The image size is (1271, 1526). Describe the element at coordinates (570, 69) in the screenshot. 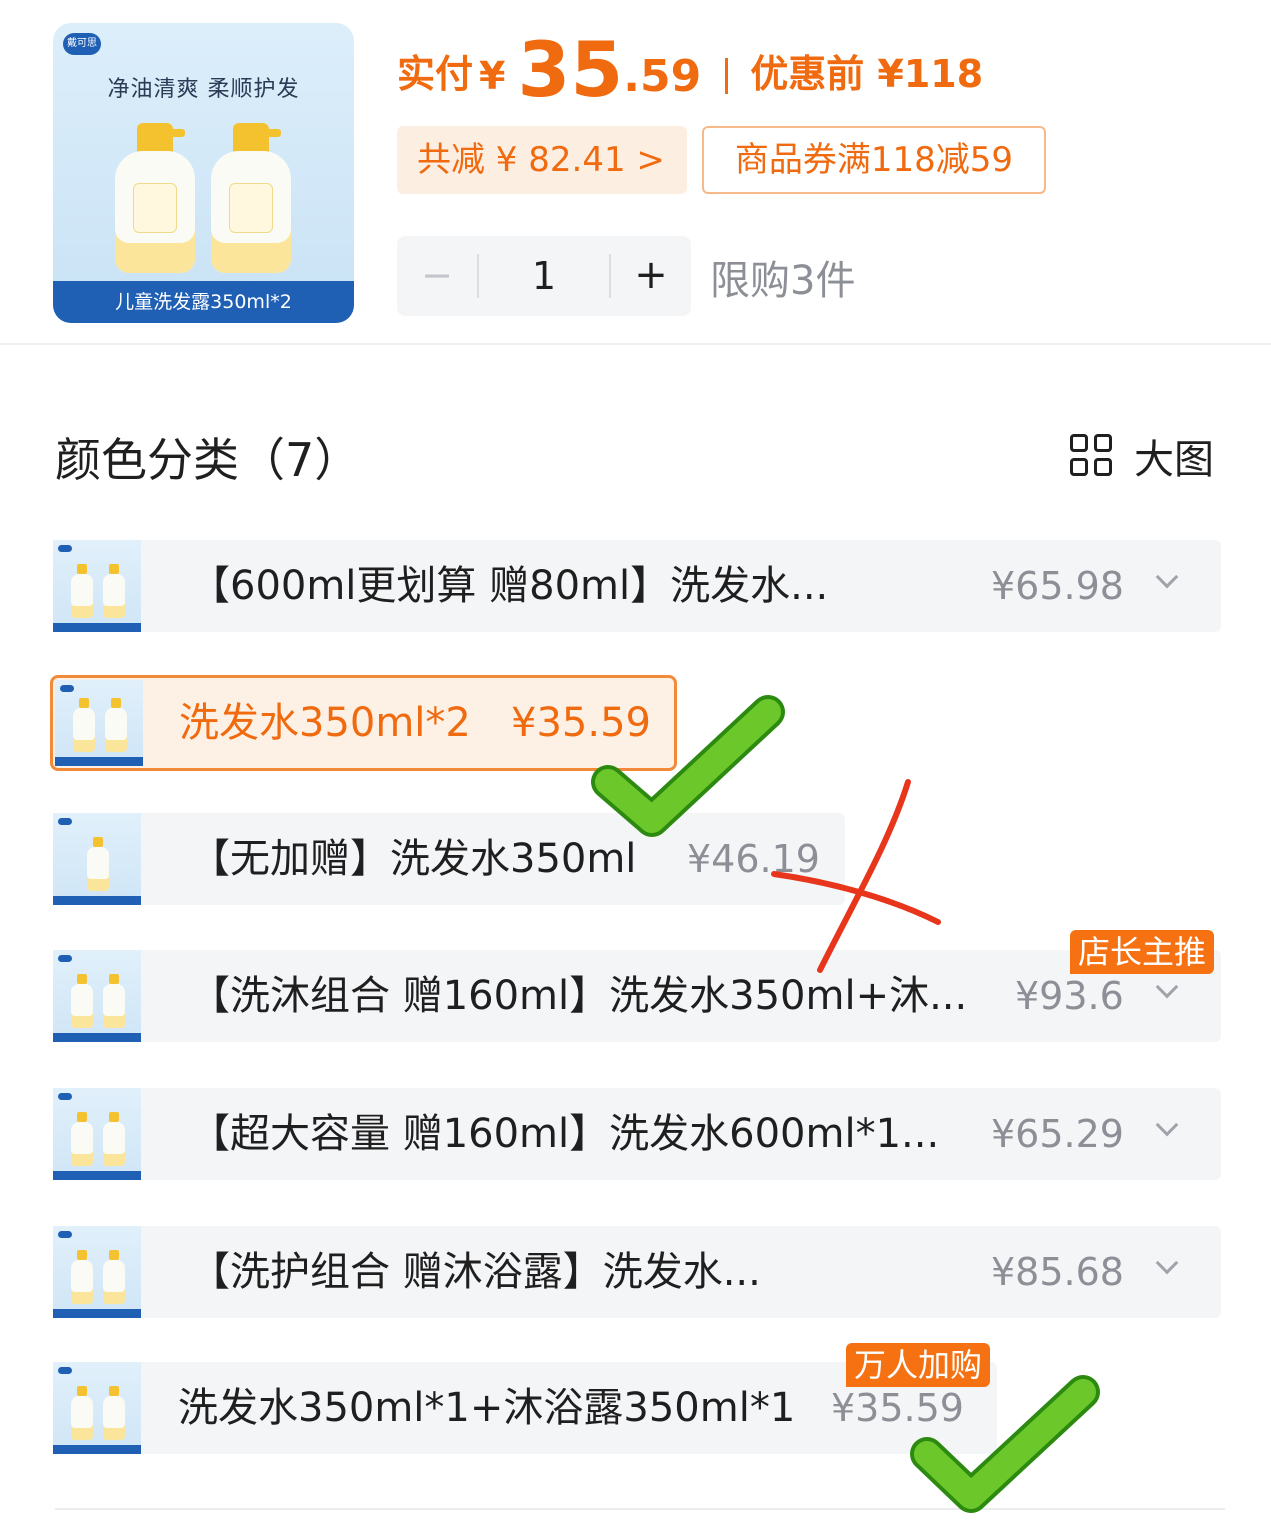

I see `paid-price-integer: 35` at that location.